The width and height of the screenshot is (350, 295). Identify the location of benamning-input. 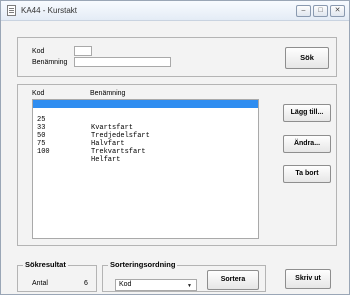
(122, 62).